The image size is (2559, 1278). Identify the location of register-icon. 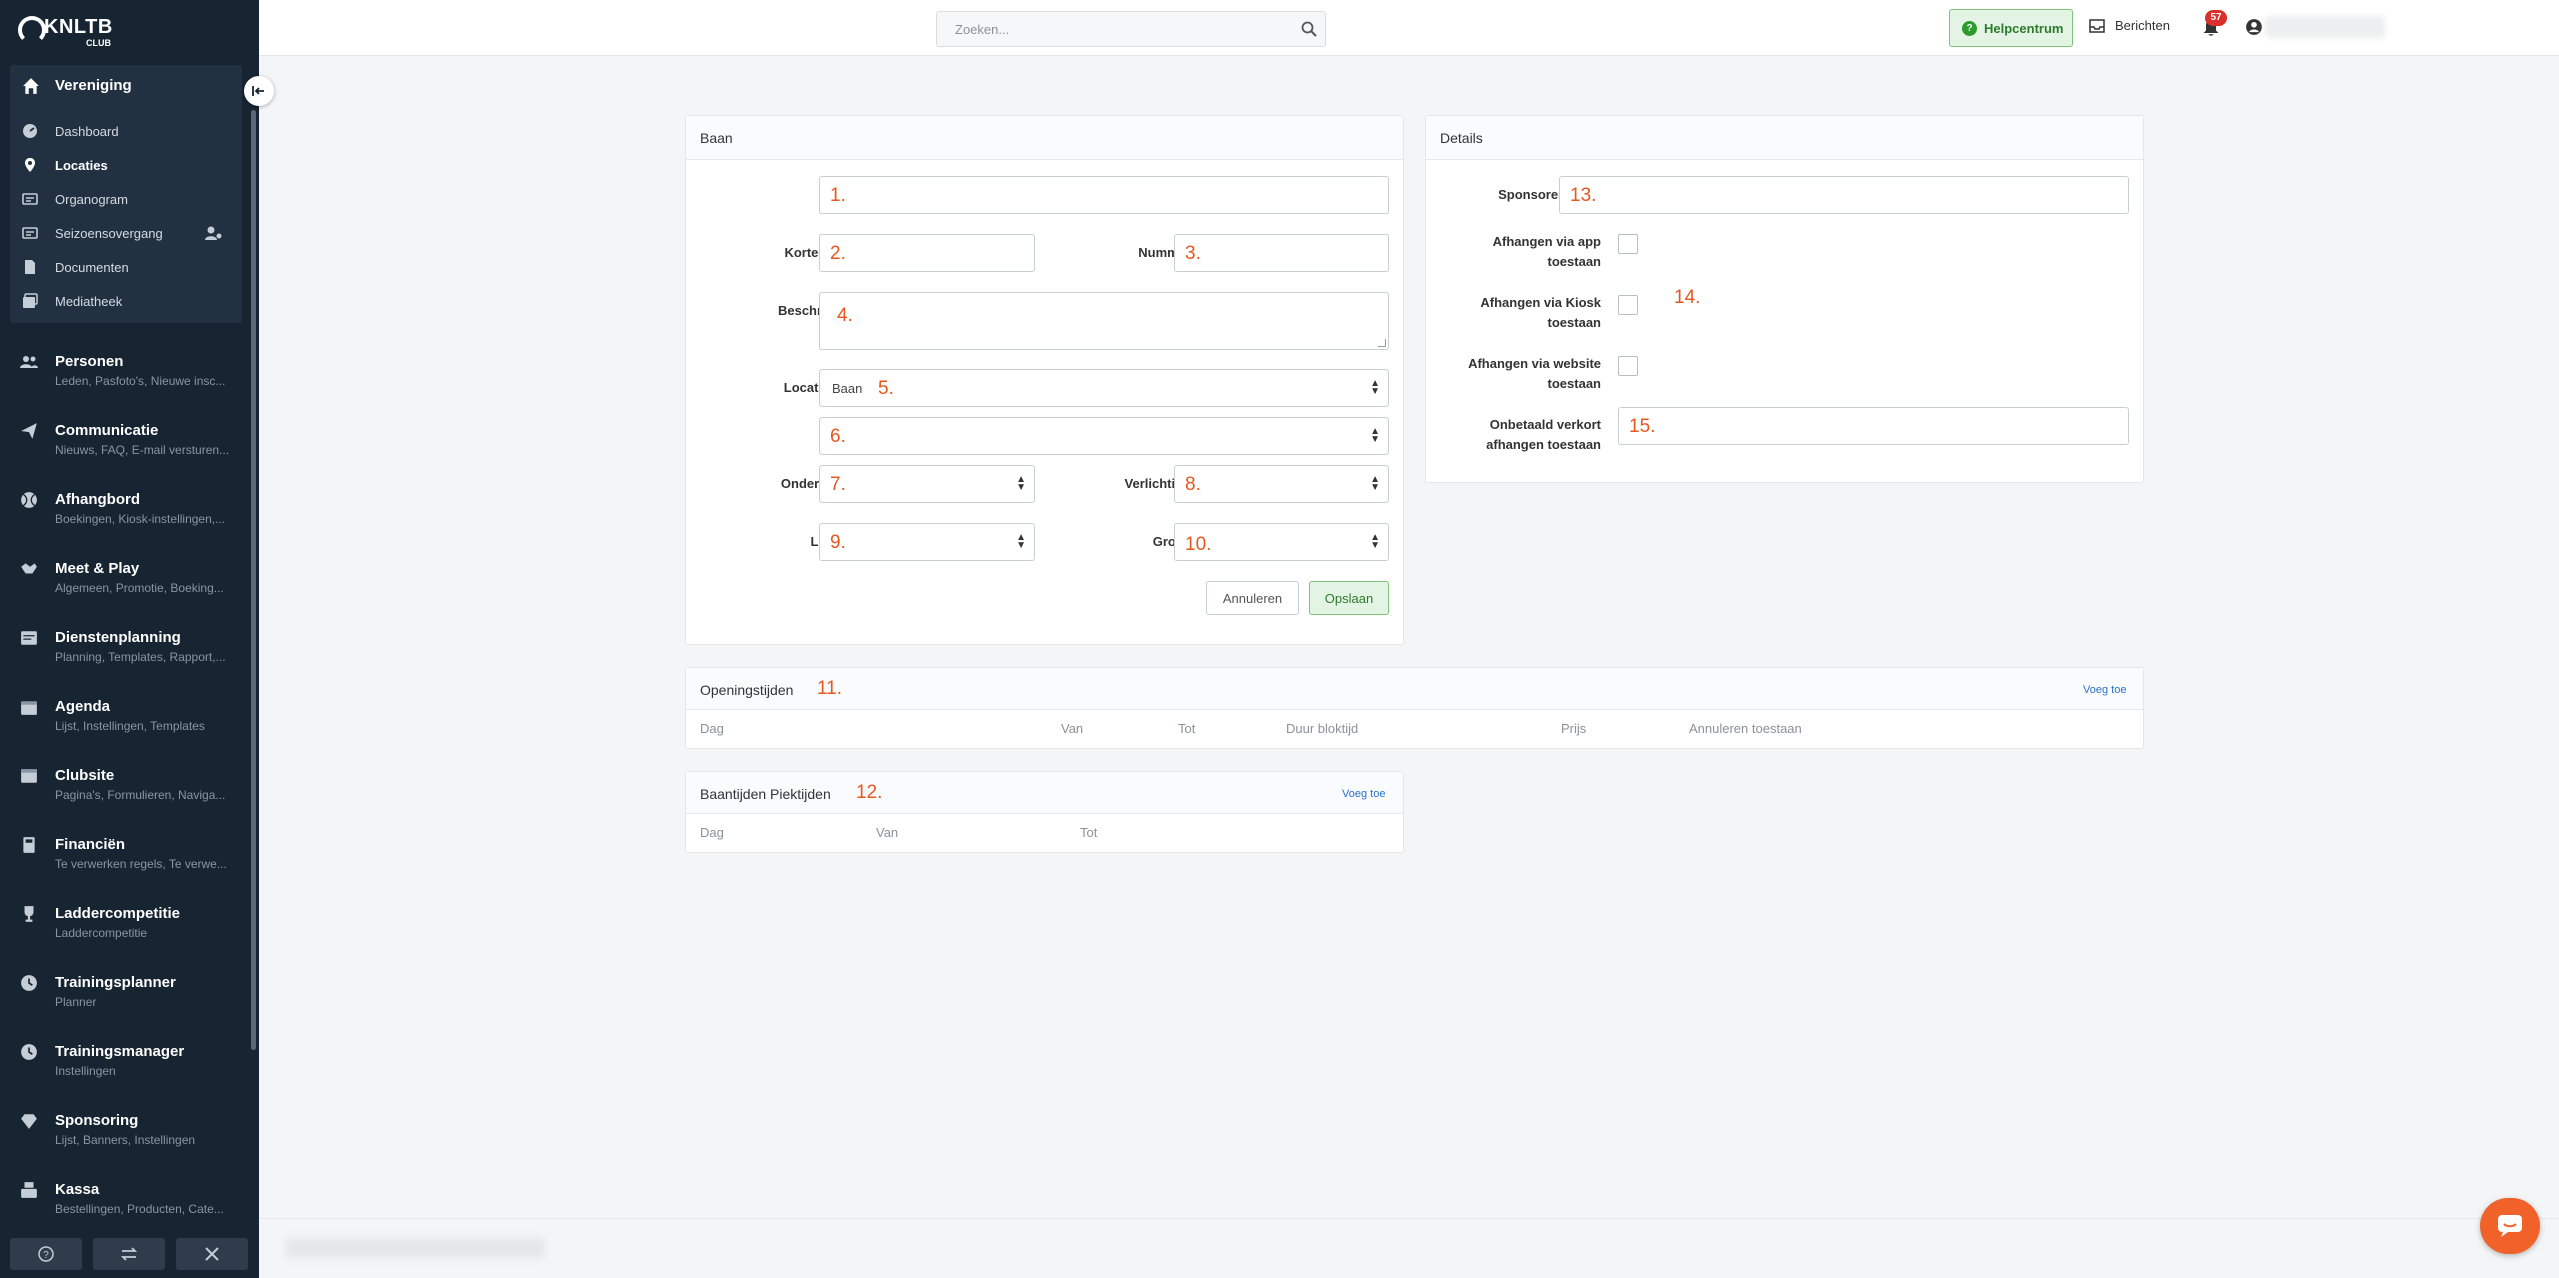
(29, 1190).